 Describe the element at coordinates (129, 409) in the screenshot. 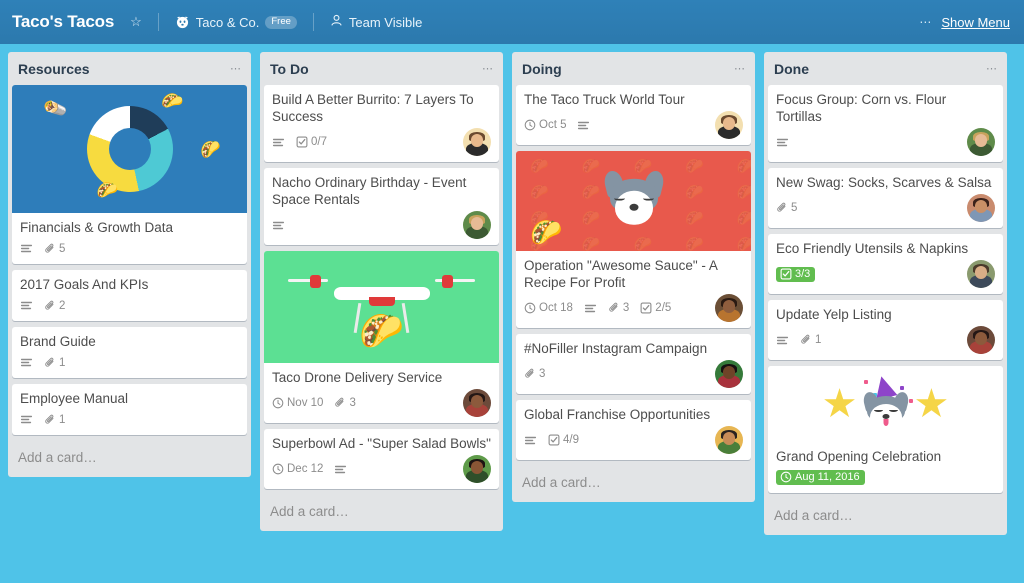

I see `card: Employee Manual 1` at that location.